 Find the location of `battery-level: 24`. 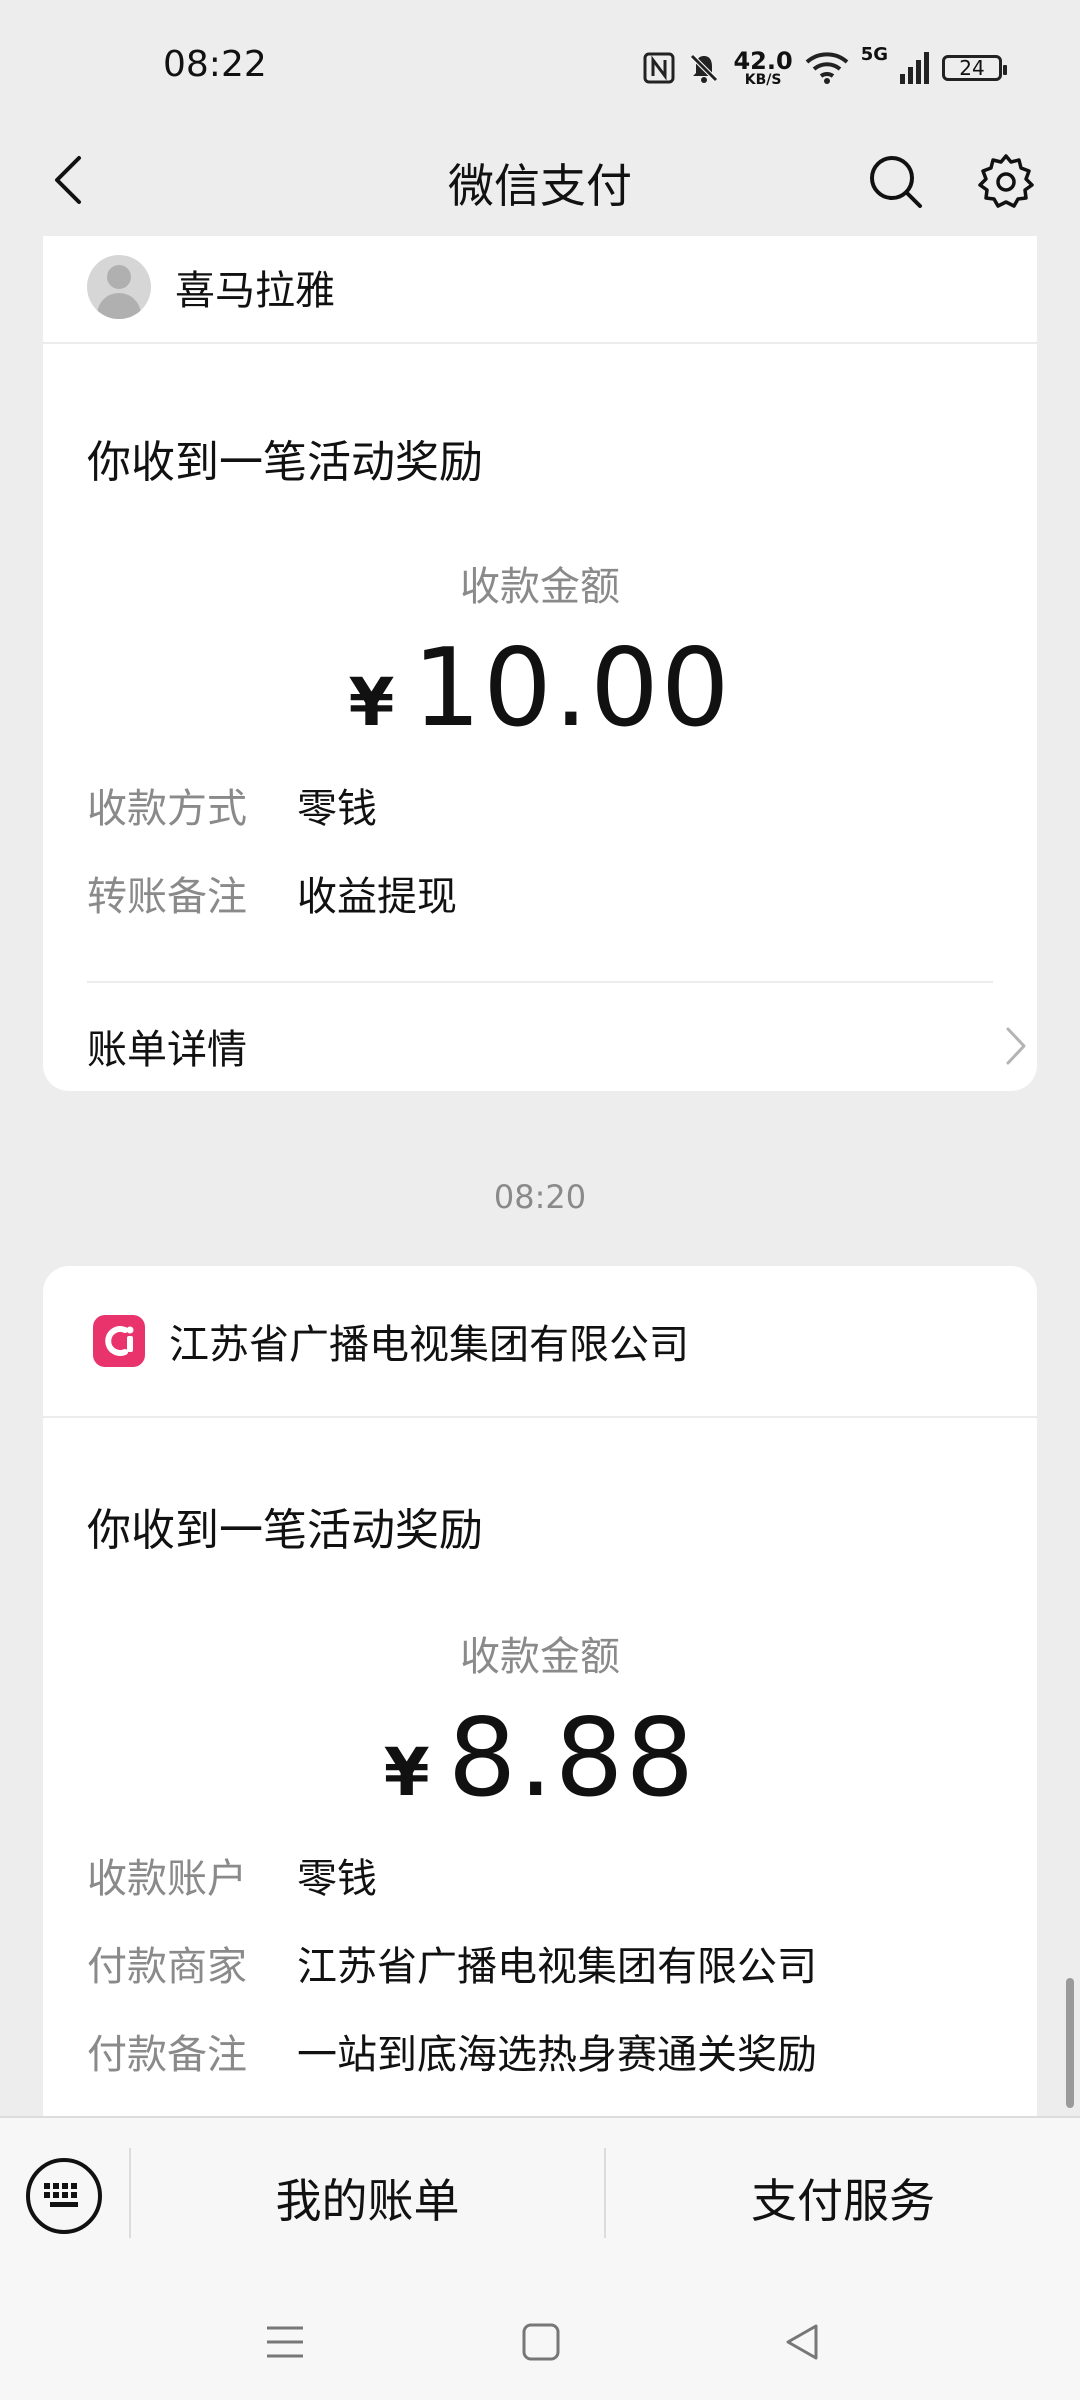

battery-level: 24 is located at coordinates (972, 68).